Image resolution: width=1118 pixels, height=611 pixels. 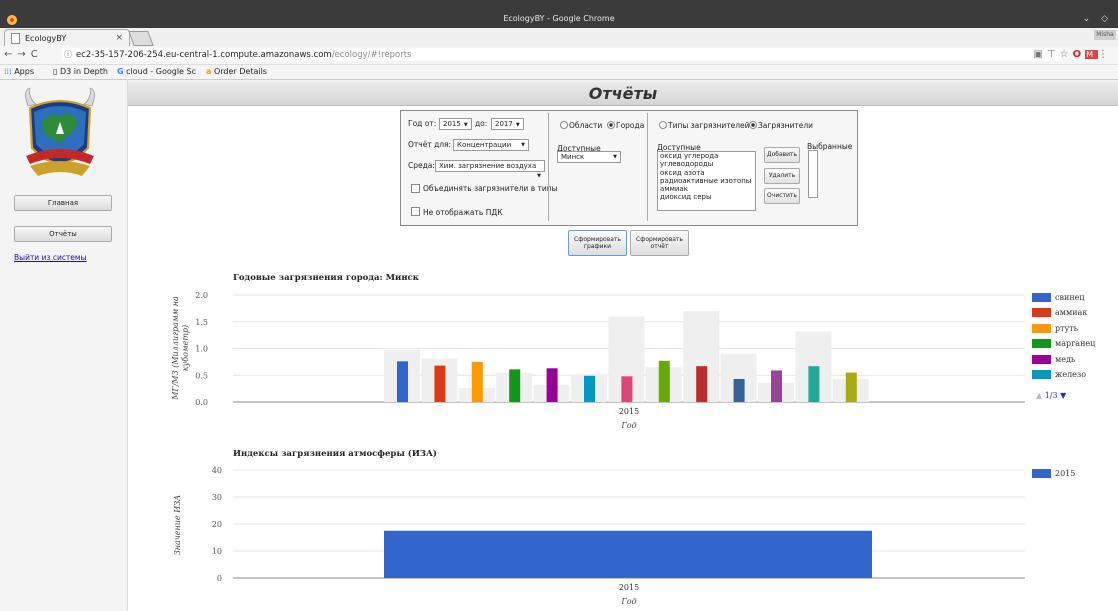 I want to click on pager-down-icon: ▼, so click(x=1063, y=395).